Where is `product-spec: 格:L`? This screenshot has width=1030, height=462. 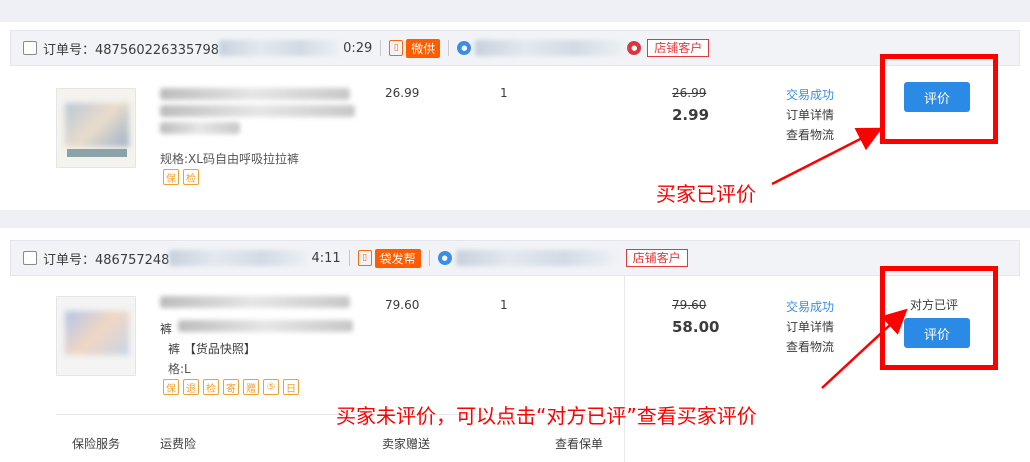
product-spec: 格:L is located at coordinates (179, 369).